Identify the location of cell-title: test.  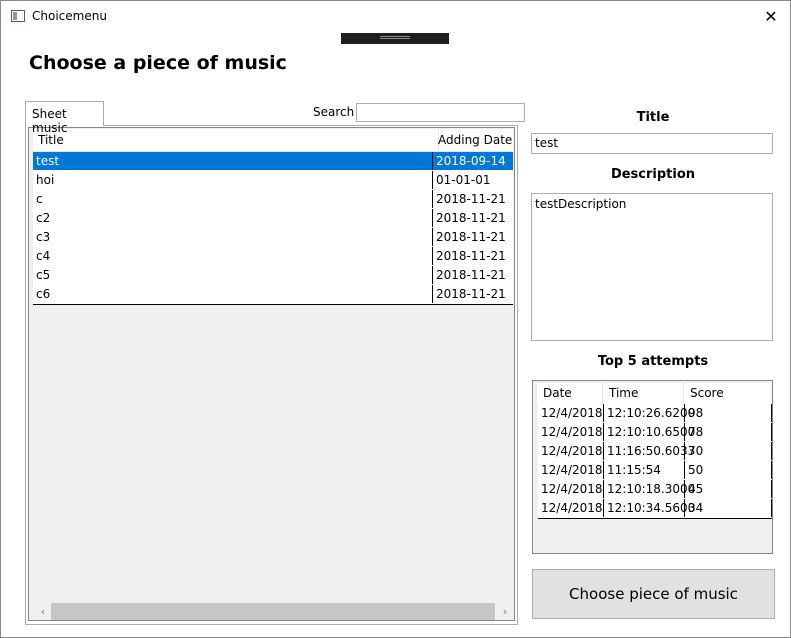
(233, 161).